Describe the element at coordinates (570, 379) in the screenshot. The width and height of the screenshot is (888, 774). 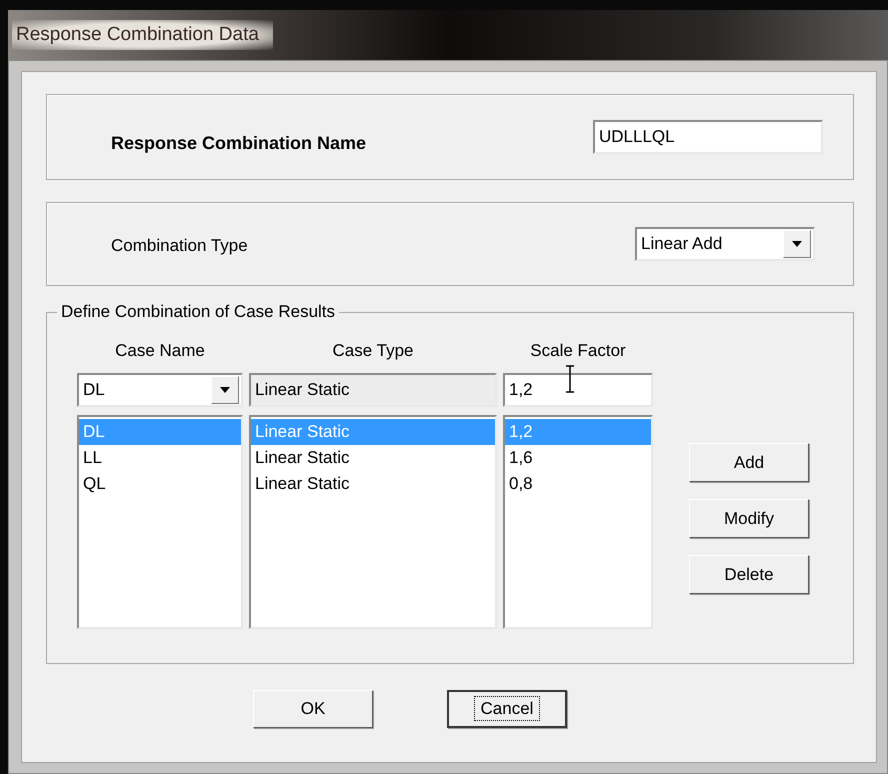
I see `text-cursor-icon` at that location.